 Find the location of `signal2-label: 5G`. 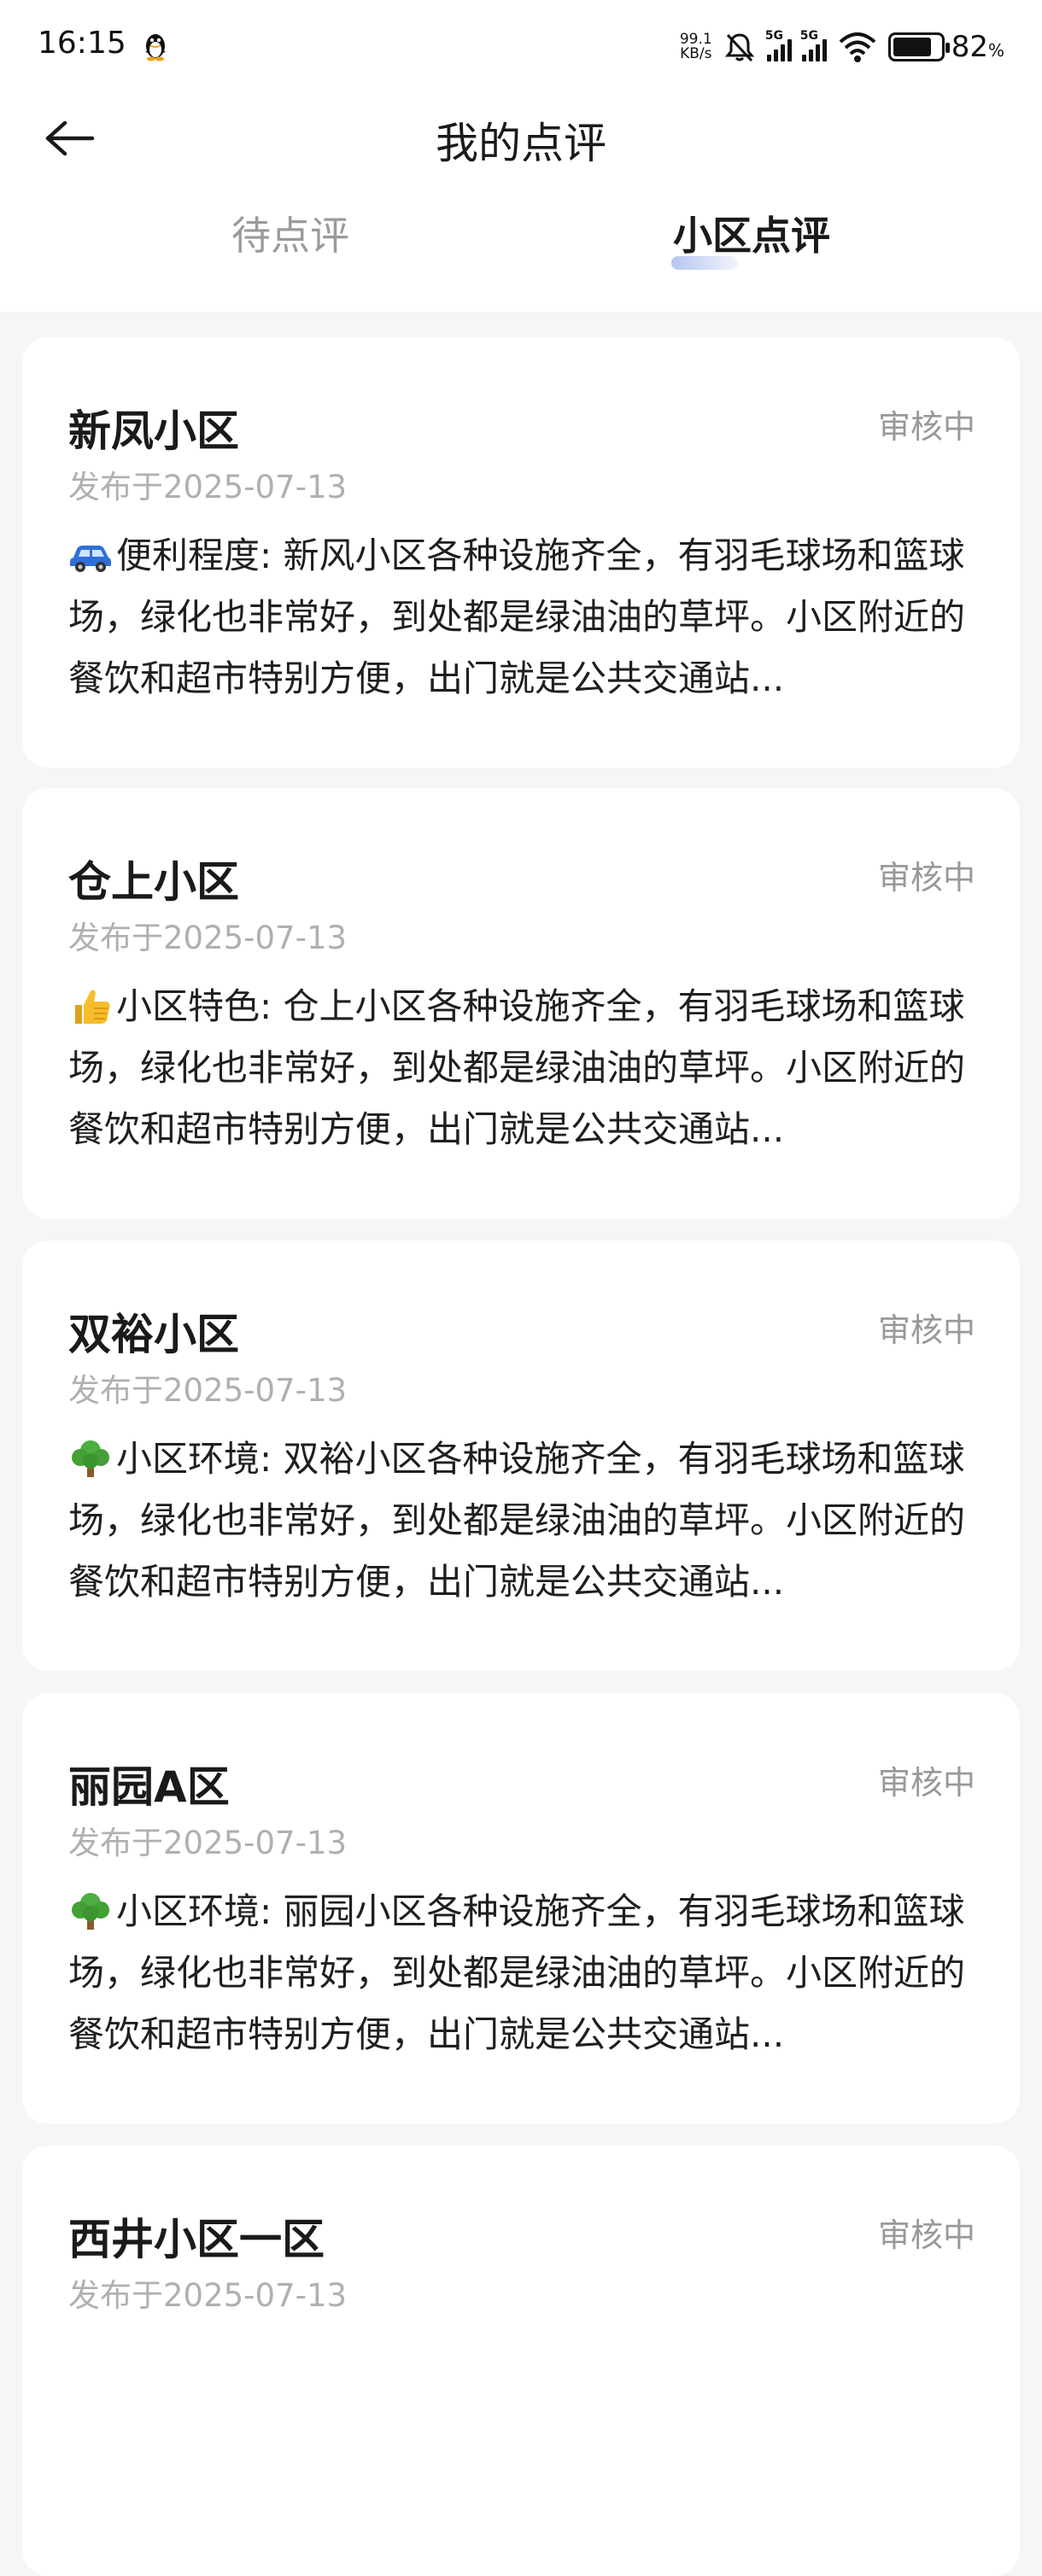

signal2-label: 5G is located at coordinates (809, 36).